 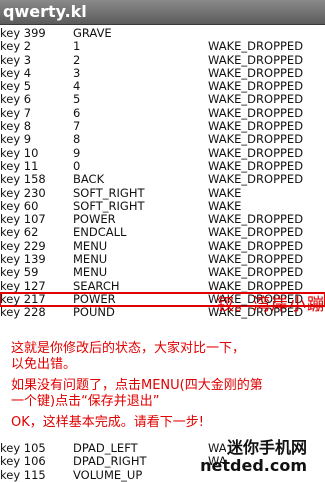 I want to click on key-code: key 7, so click(x=16, y=112).